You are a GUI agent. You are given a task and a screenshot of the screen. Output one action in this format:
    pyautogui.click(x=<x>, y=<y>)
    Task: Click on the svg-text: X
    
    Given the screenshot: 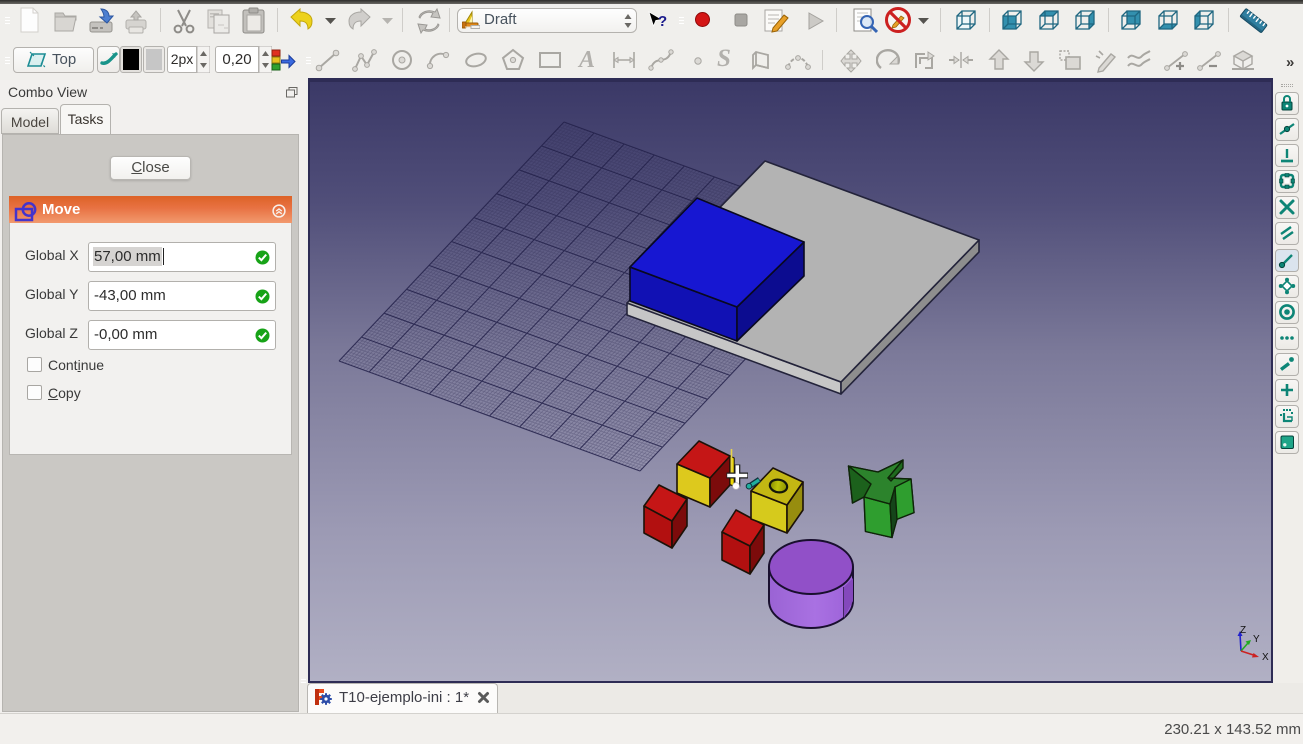 What is the action you would take?
    pyautogui.click(x=1265, y=657)
    